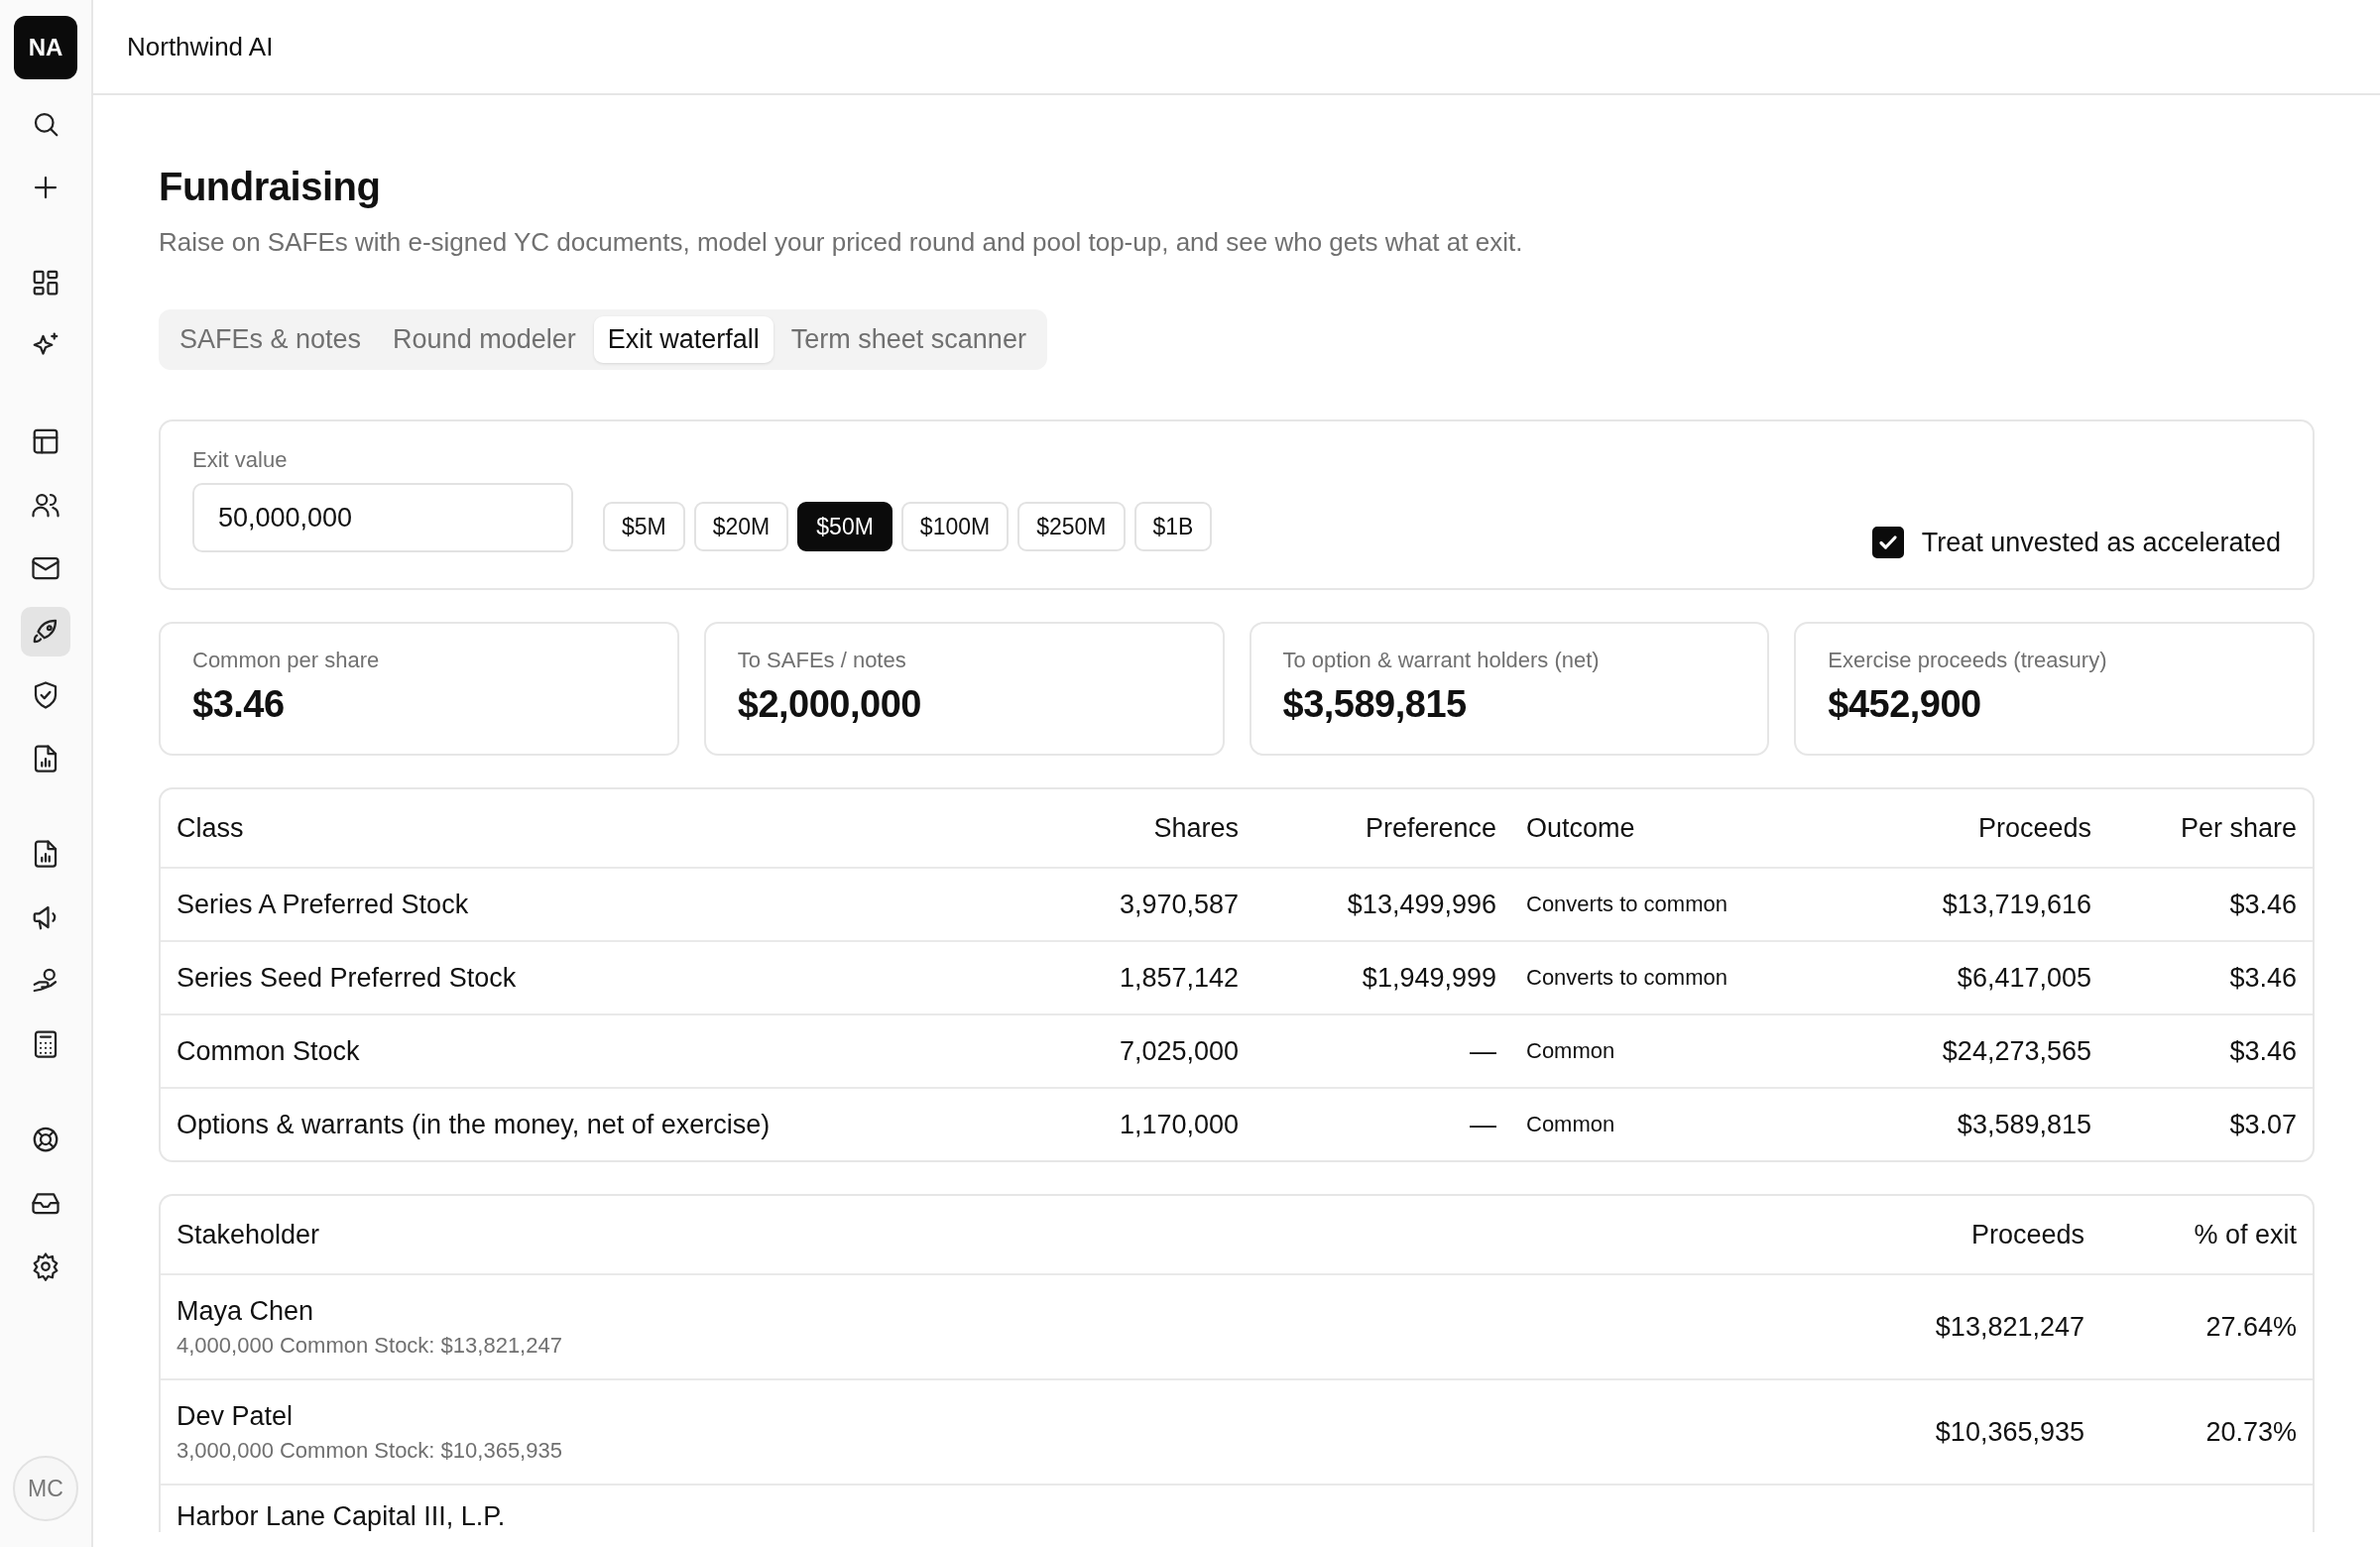 The width and height of the screenshot is (2380, 1547). I want to click on stakeholder-name: Maya Chen, so click(246, 1311).